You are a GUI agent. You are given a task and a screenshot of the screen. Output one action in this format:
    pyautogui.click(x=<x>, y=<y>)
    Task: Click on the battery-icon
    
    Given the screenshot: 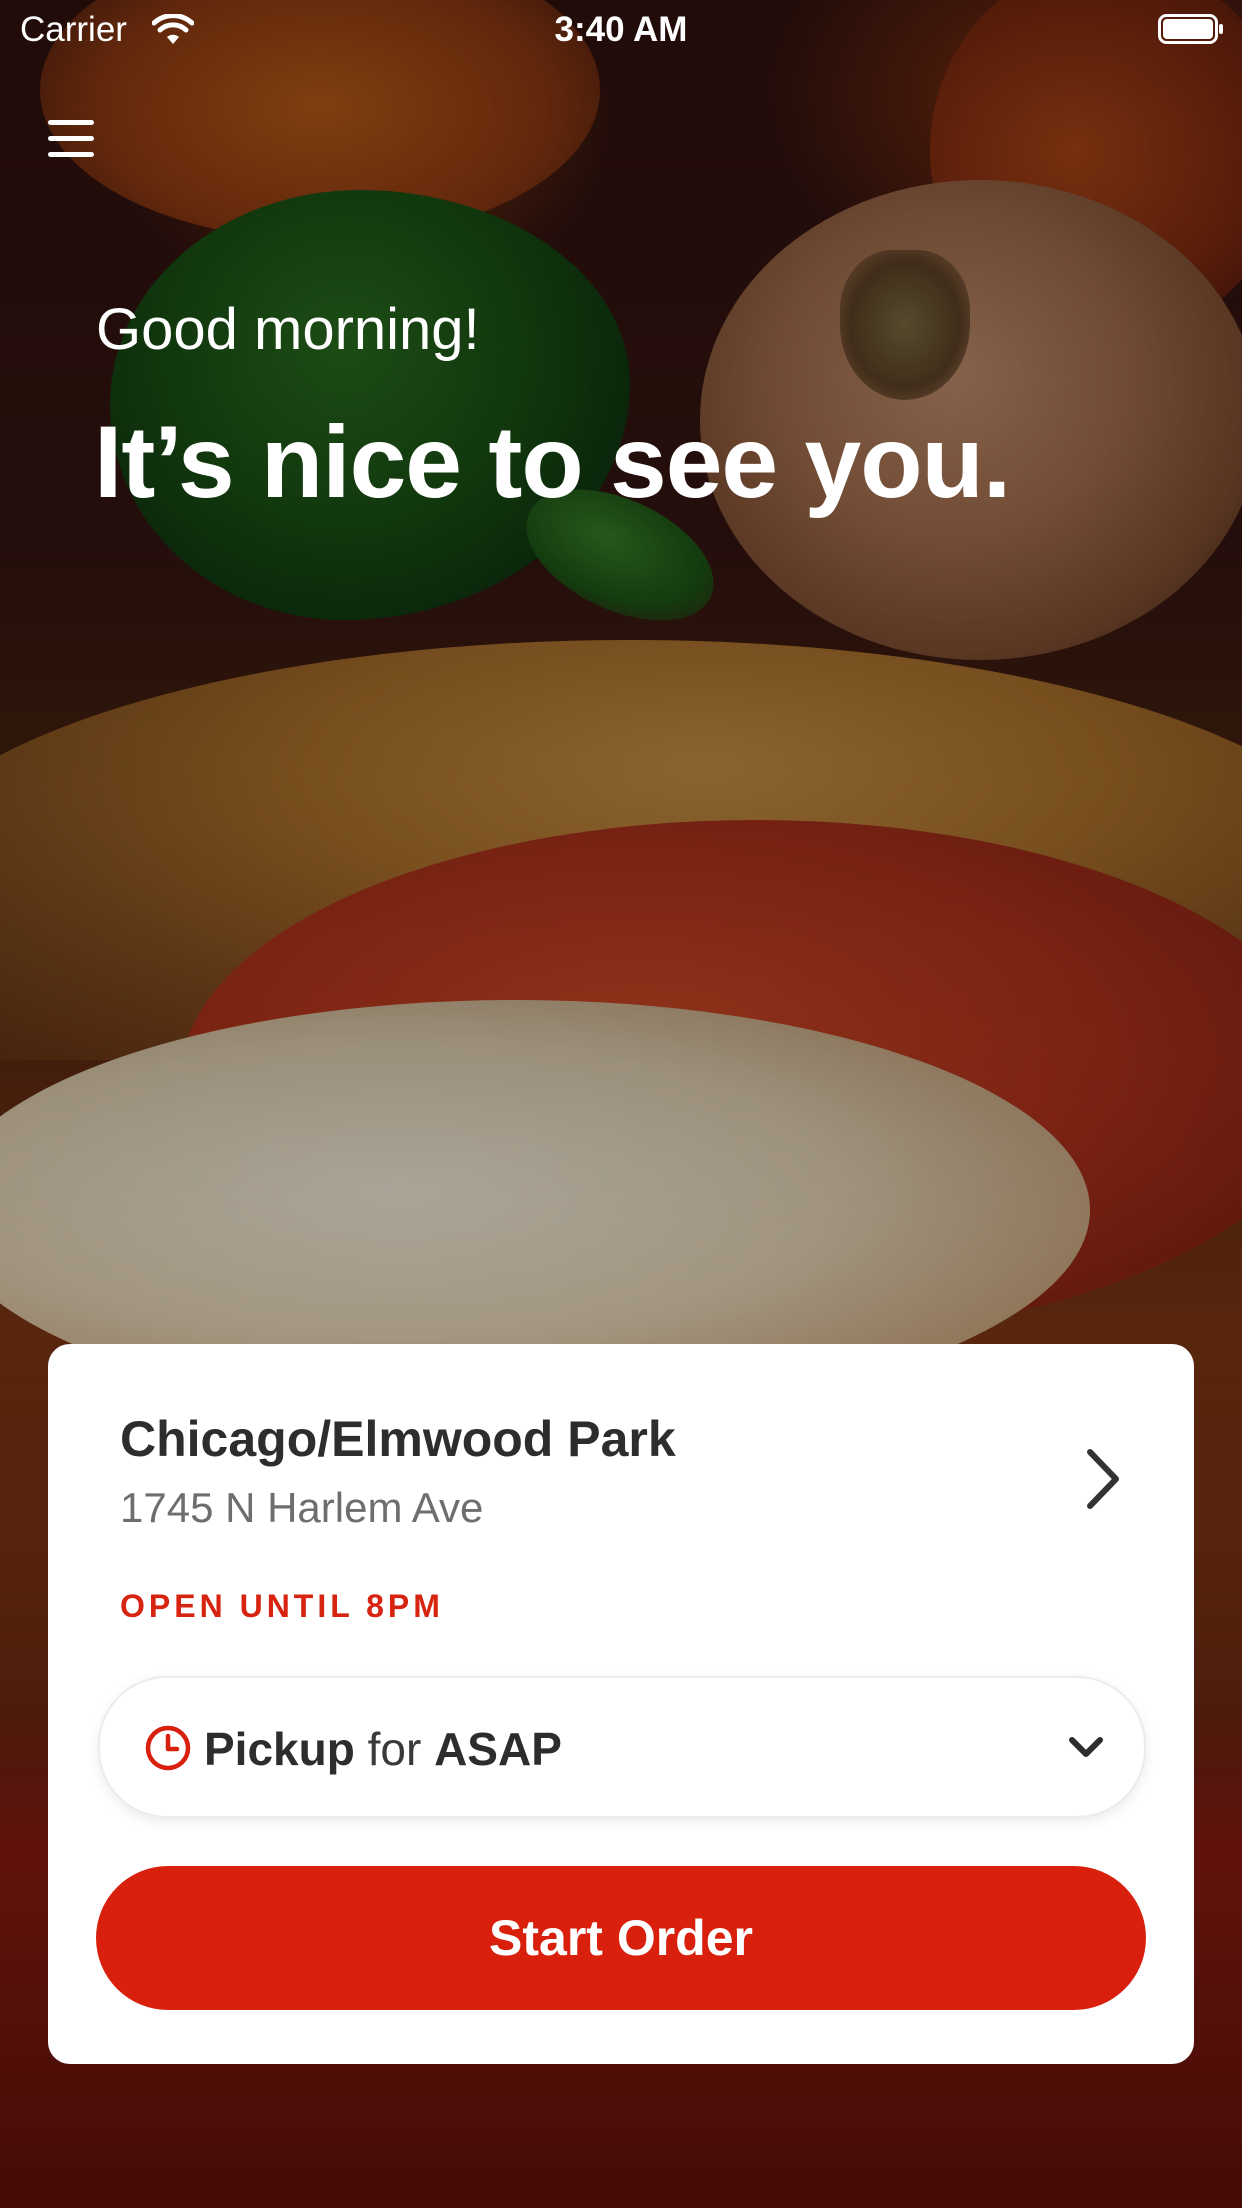 What is the action you would take?
    pyautogui.click(x=1190, y=29)
    